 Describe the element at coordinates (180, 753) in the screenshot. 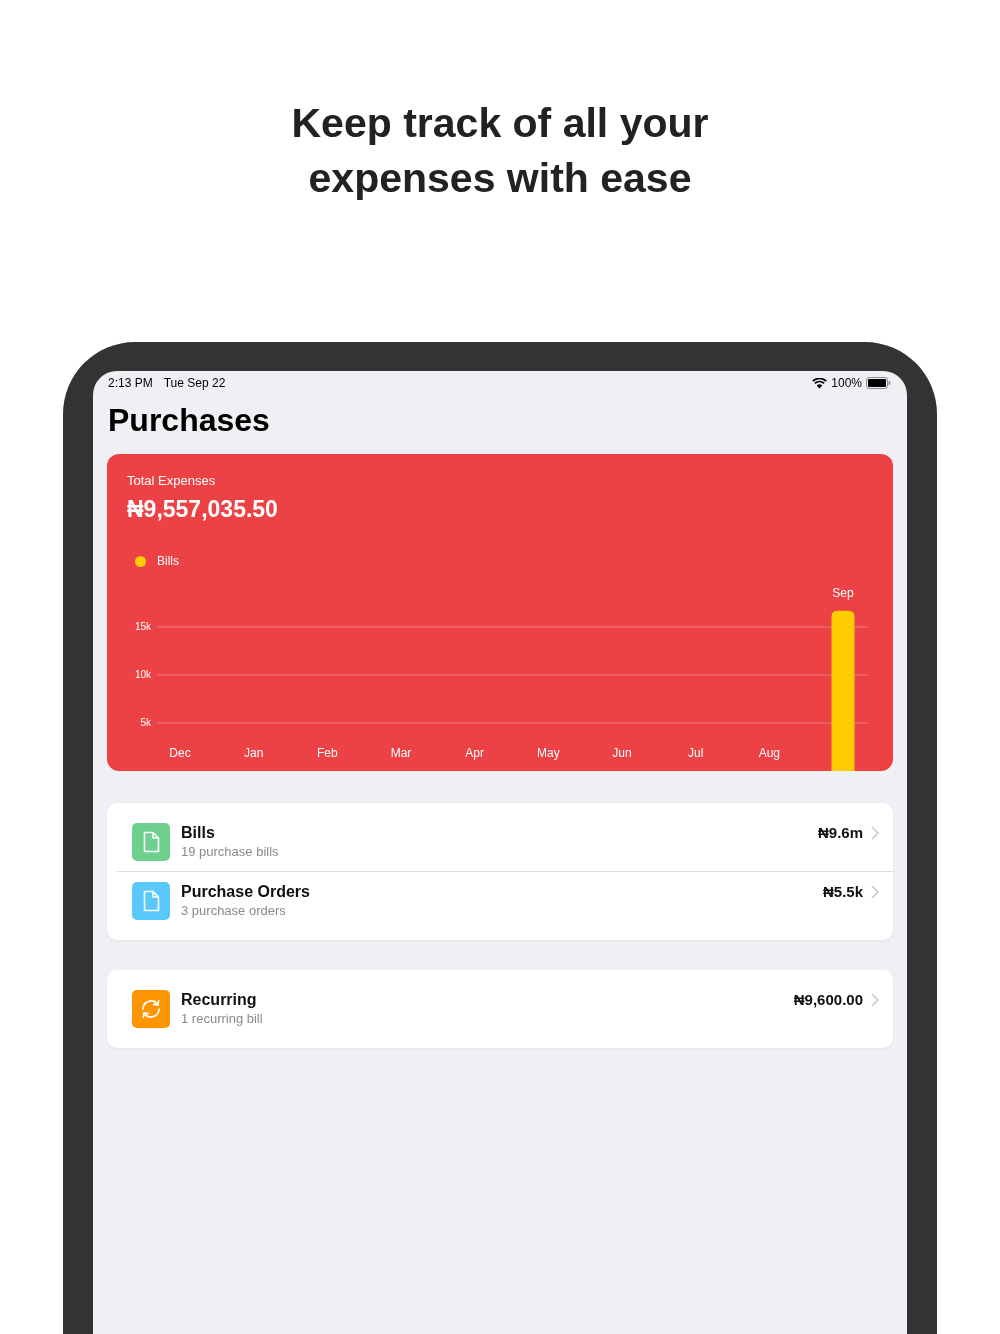

I see `month-label: Dec` at that location.